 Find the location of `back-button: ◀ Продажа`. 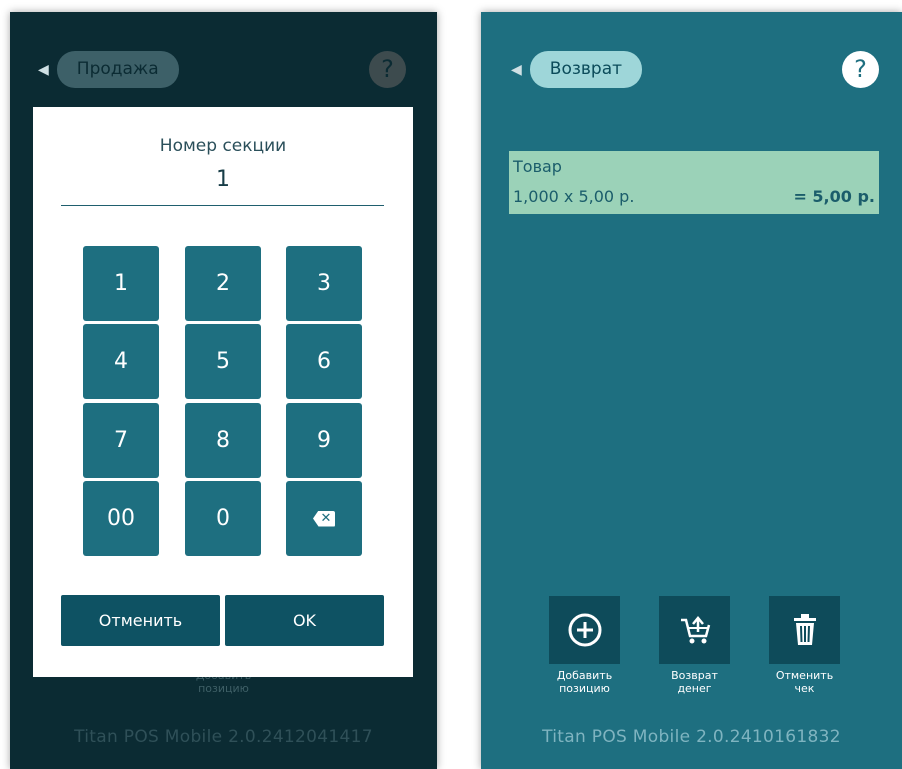

back-button: ◀ Продажа is located at coordinates (108, 69).